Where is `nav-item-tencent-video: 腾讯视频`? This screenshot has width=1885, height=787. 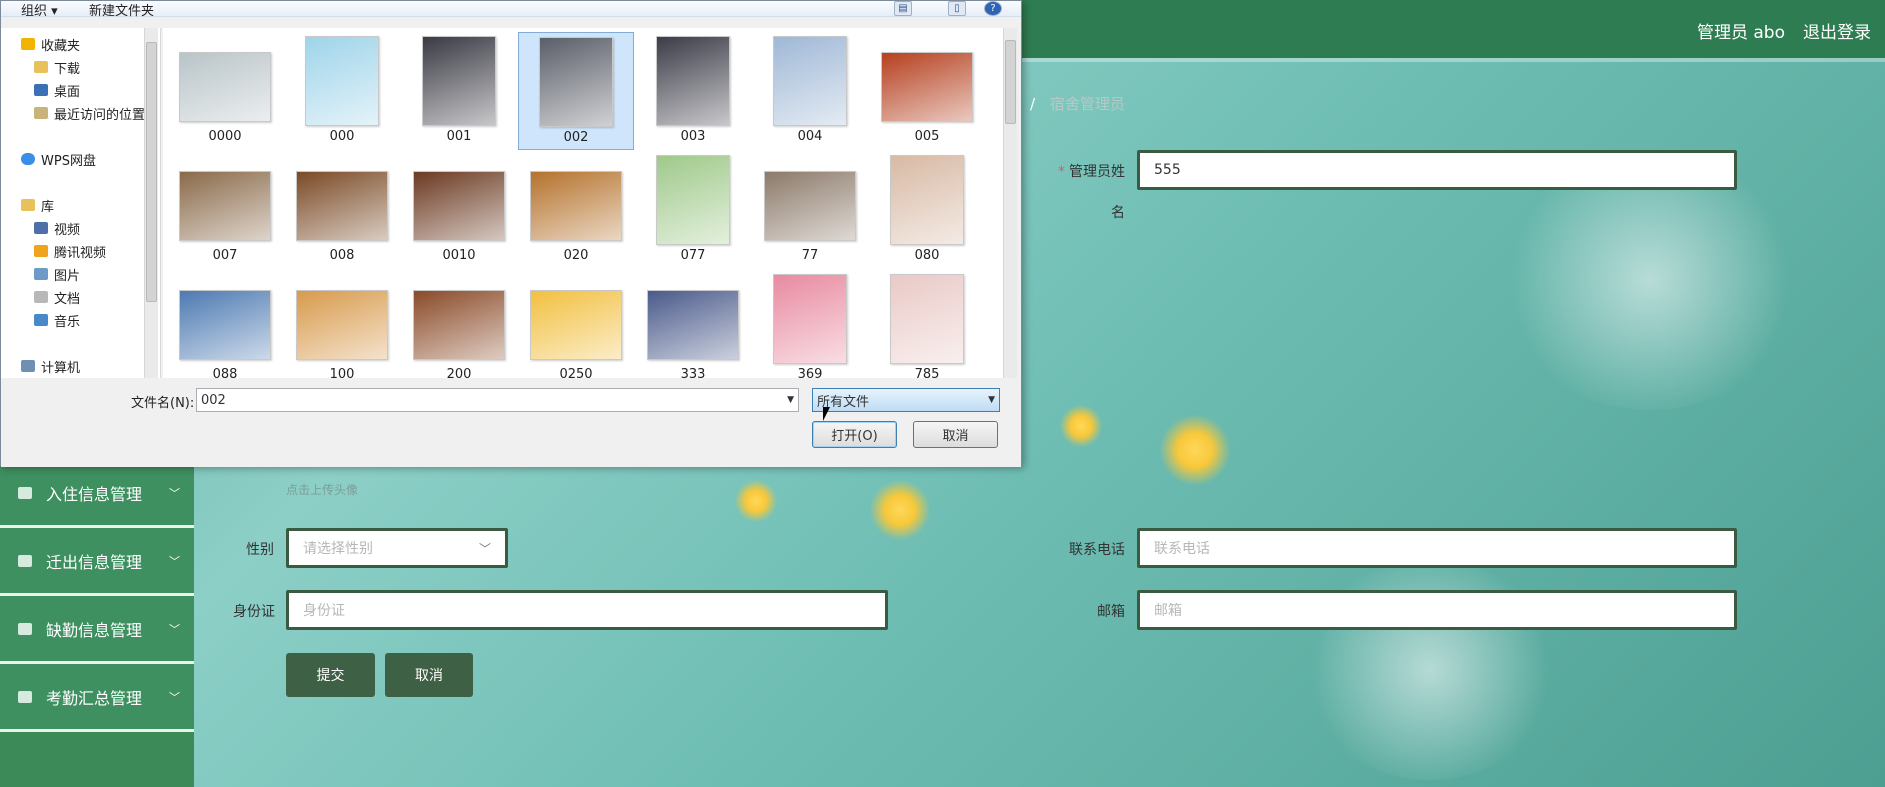 nav-item-tencent-video: 腾讯视频 is located at coordinates (70, 251).